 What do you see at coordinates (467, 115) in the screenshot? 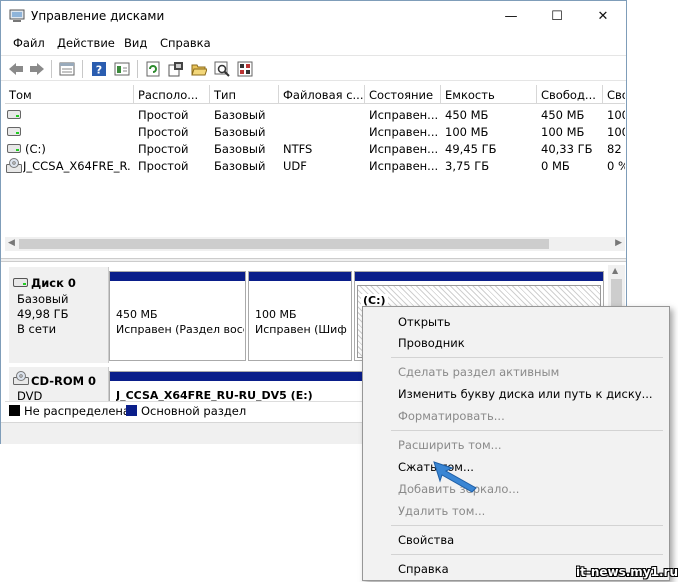
I see `cell-capacity: 450 МБ` at bounding box center [467, 115].